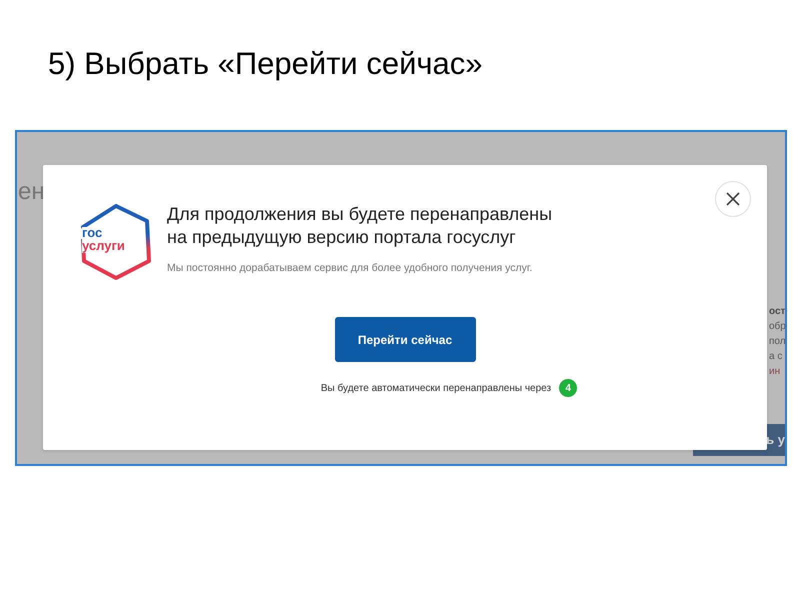 Image resolution: width=800 pixels, height=600 pixels. Describe the element at coordinates (265, 64) in the screenshot. I see `slide-title: 5) Выбрать «Перейти сейчас»` at that location.